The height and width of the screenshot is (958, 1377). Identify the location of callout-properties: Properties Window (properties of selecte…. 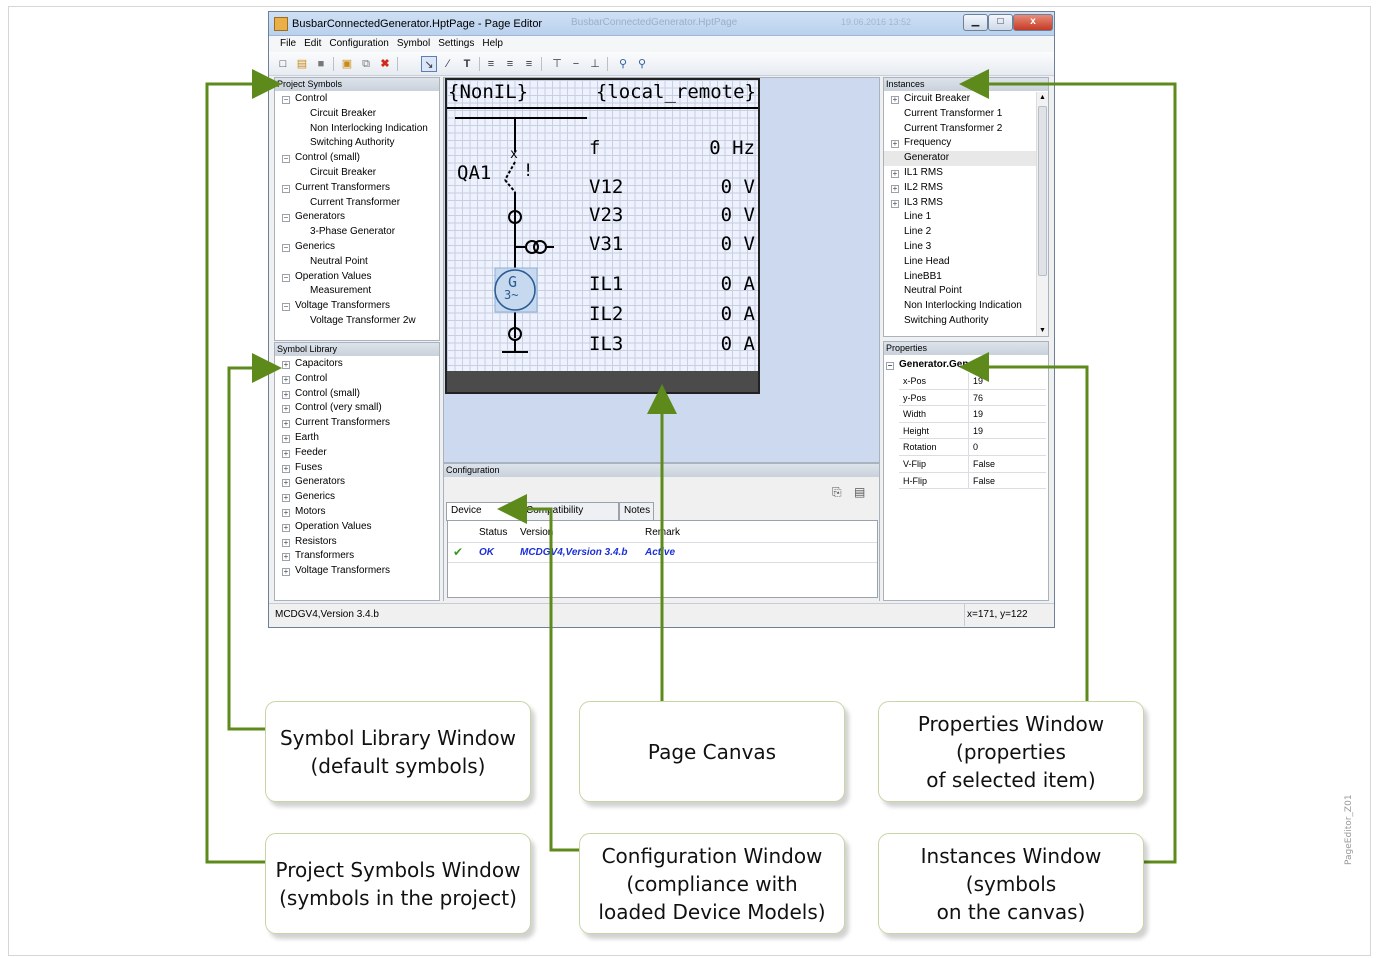
(1011, 751).